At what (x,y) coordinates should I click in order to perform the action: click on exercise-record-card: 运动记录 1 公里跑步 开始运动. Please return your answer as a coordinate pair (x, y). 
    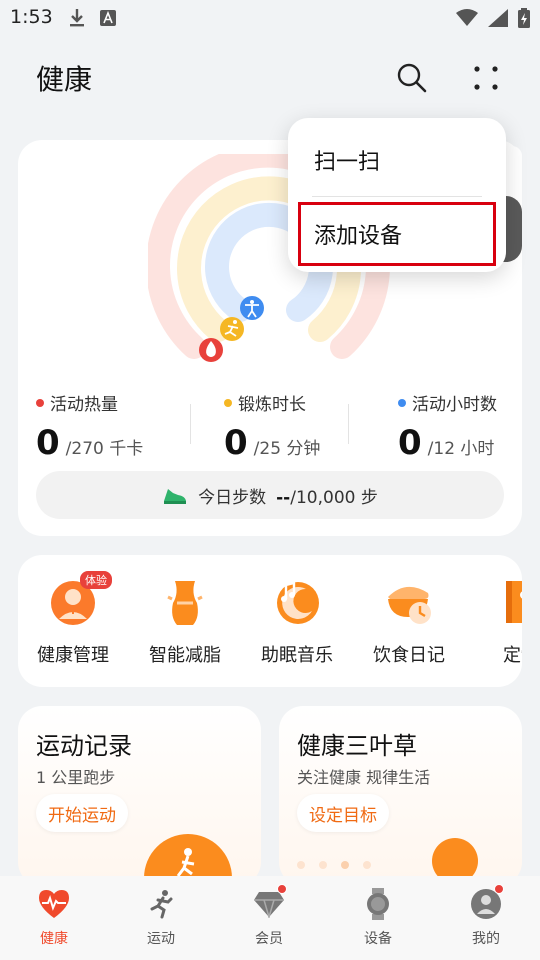
    Looking at the image, I should click on (139, 796).